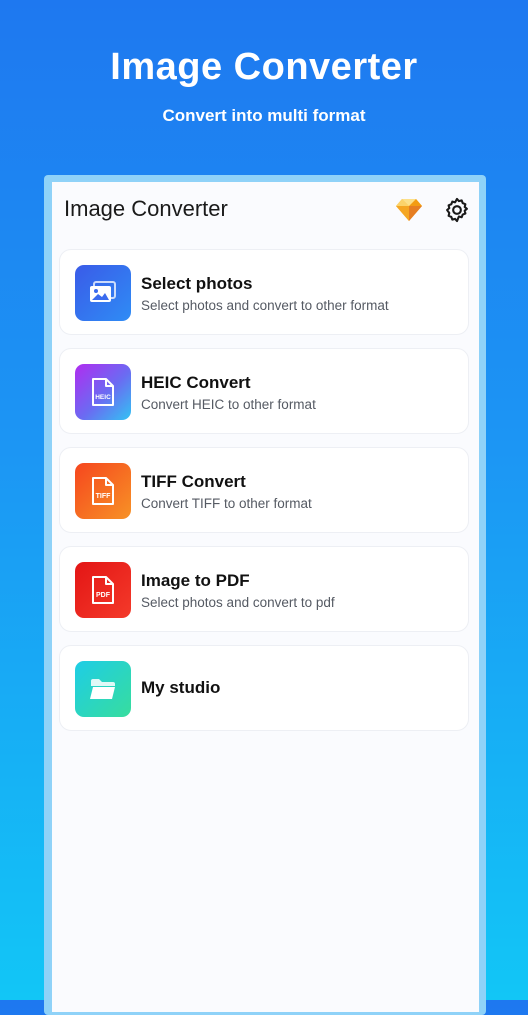 The image size is (528, 1015). What do you see at coordinates (103, 689) in the screenshot?
I see `folder-icon` at bounding box center [103, 689].